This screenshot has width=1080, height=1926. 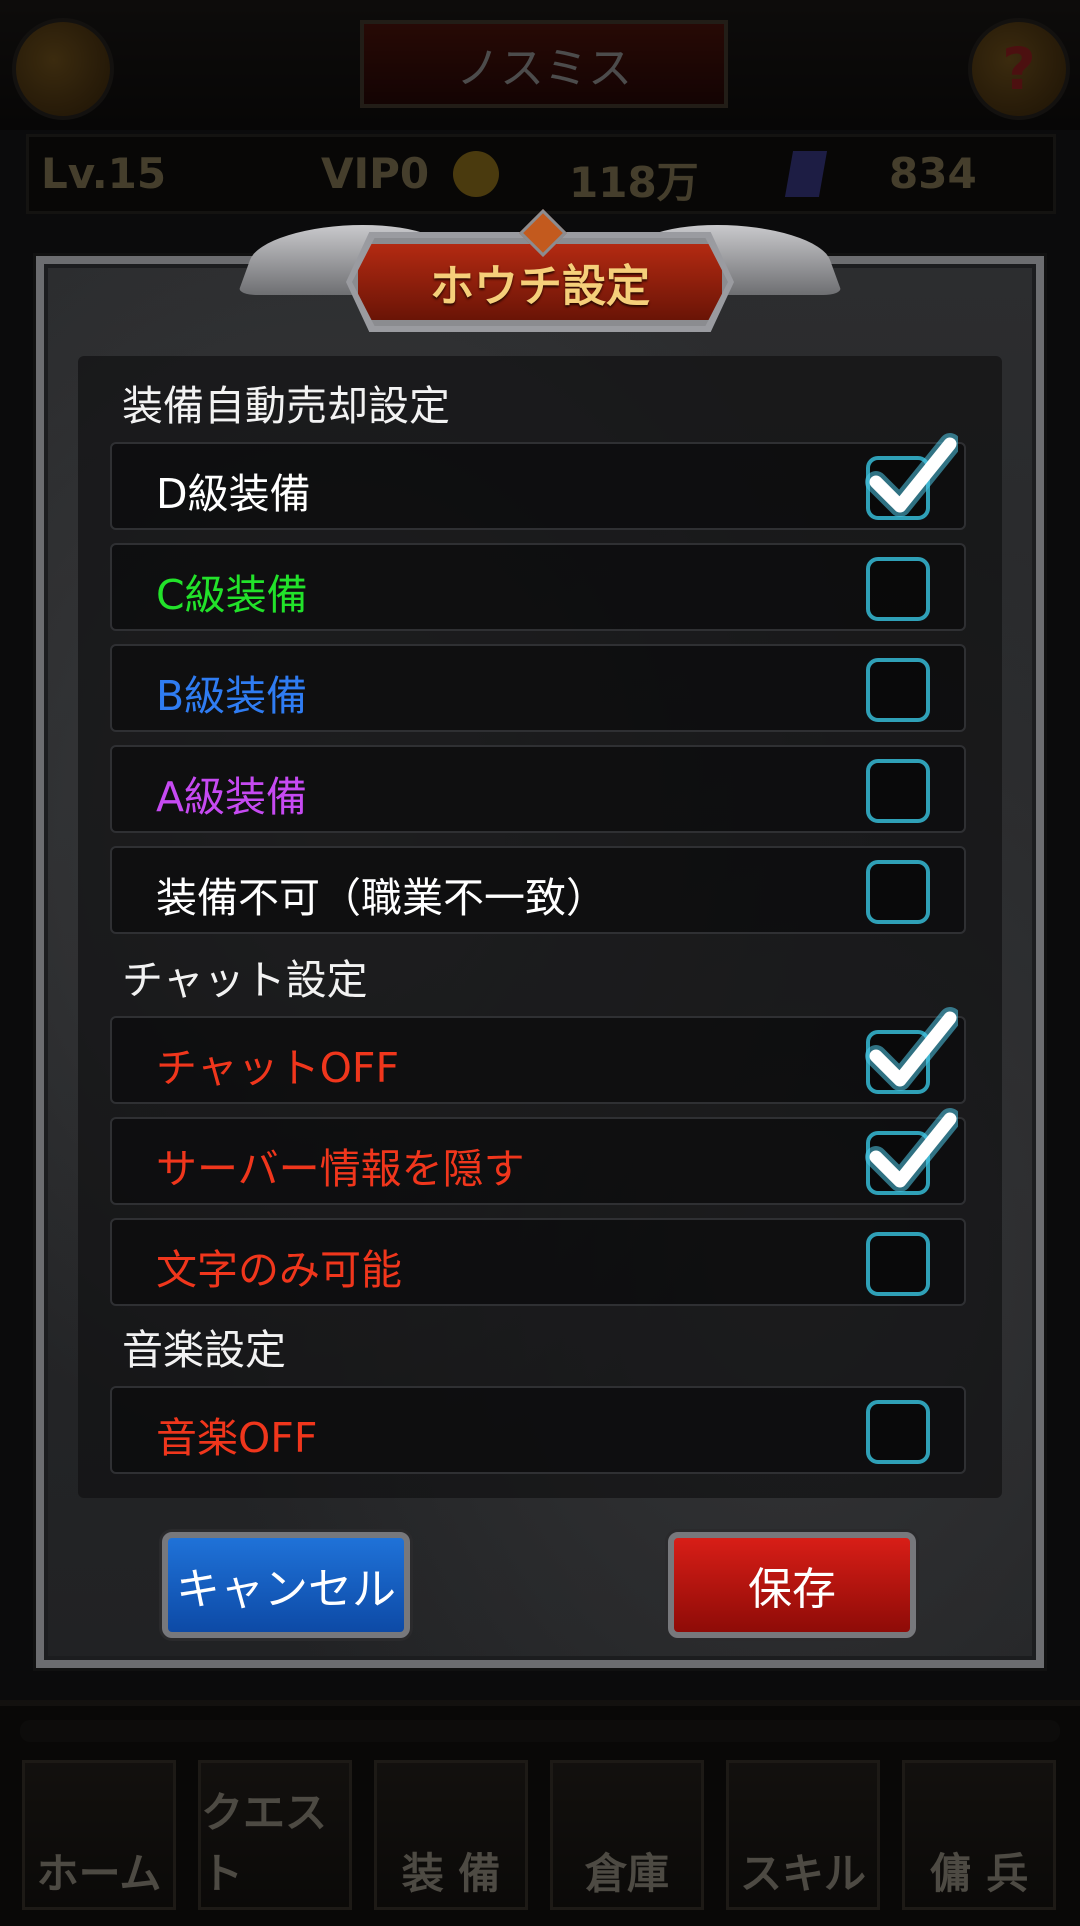 What do you see at coordinates (792, 1585) in the screenshot?
I see `save-button: 保存` at bounding box center [792, 1585].